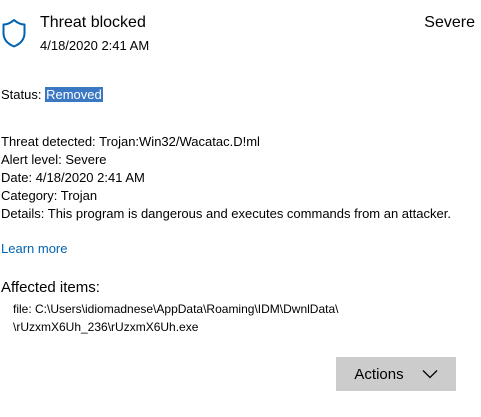 Image resolution: width=481 pixels, height=417 pixels. I want to click on threat-title: Threat blocked, so click(93, 22).